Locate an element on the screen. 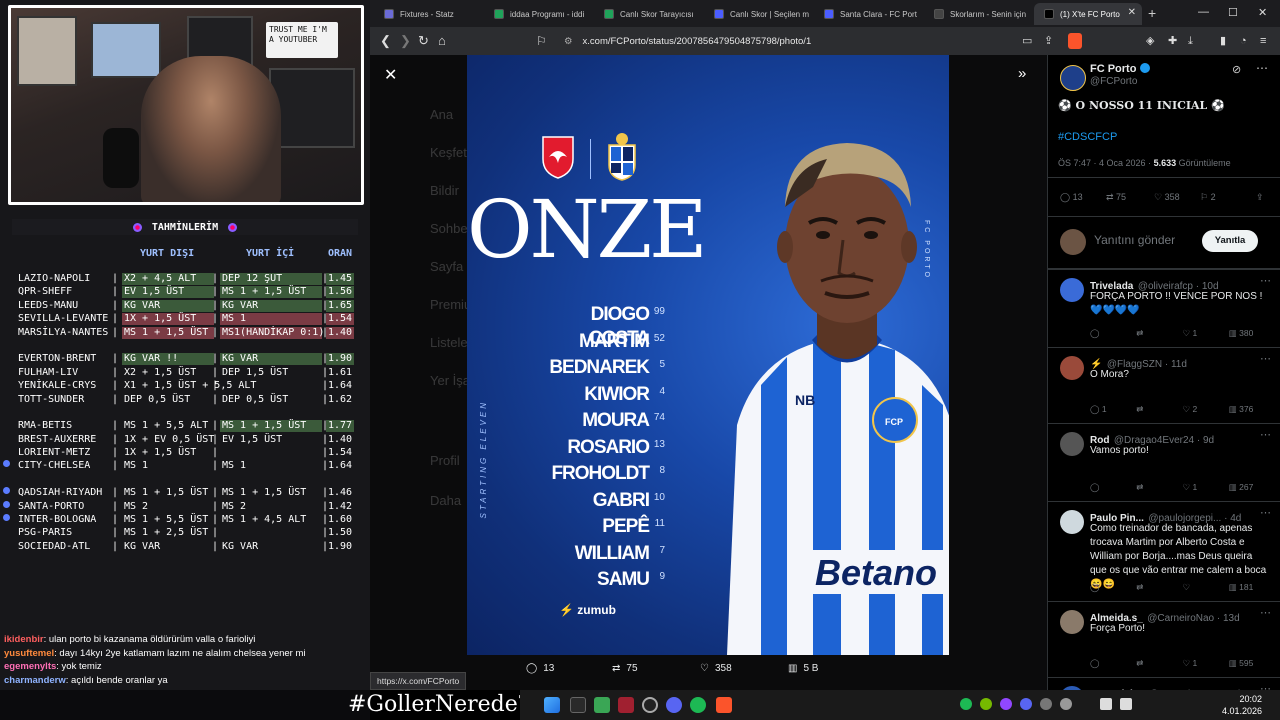 Image resolution: width=1280 pixels, height=720 pixels. tab-close-icon: ✕ is located at coordinates (1132, 12).